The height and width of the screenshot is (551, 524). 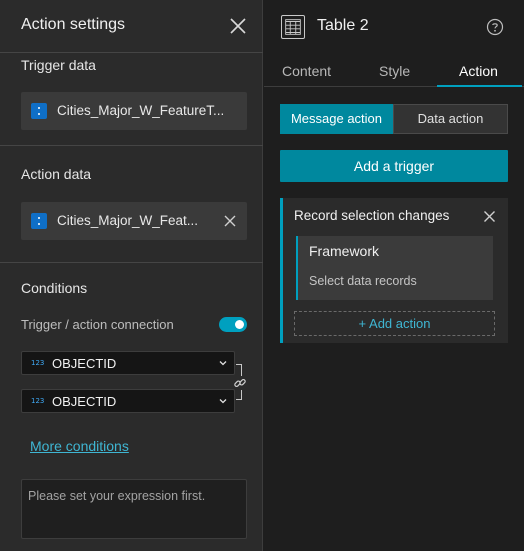 I want to click on widget-header: Table 2, so click(x=394, y=27).